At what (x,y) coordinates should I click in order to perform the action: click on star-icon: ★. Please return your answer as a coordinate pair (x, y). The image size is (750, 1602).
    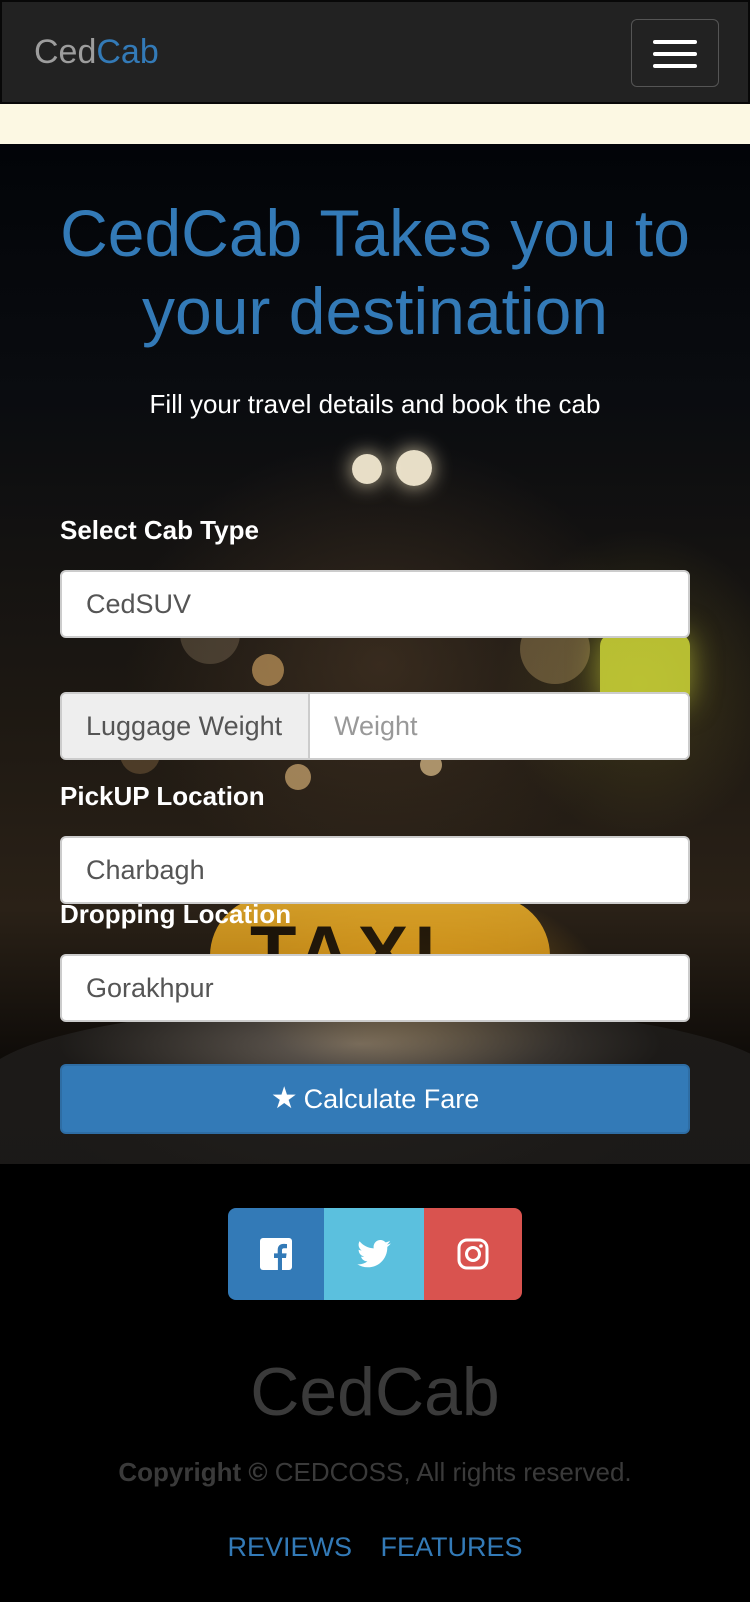
    Looking at the image, I should click on (284, 1098).